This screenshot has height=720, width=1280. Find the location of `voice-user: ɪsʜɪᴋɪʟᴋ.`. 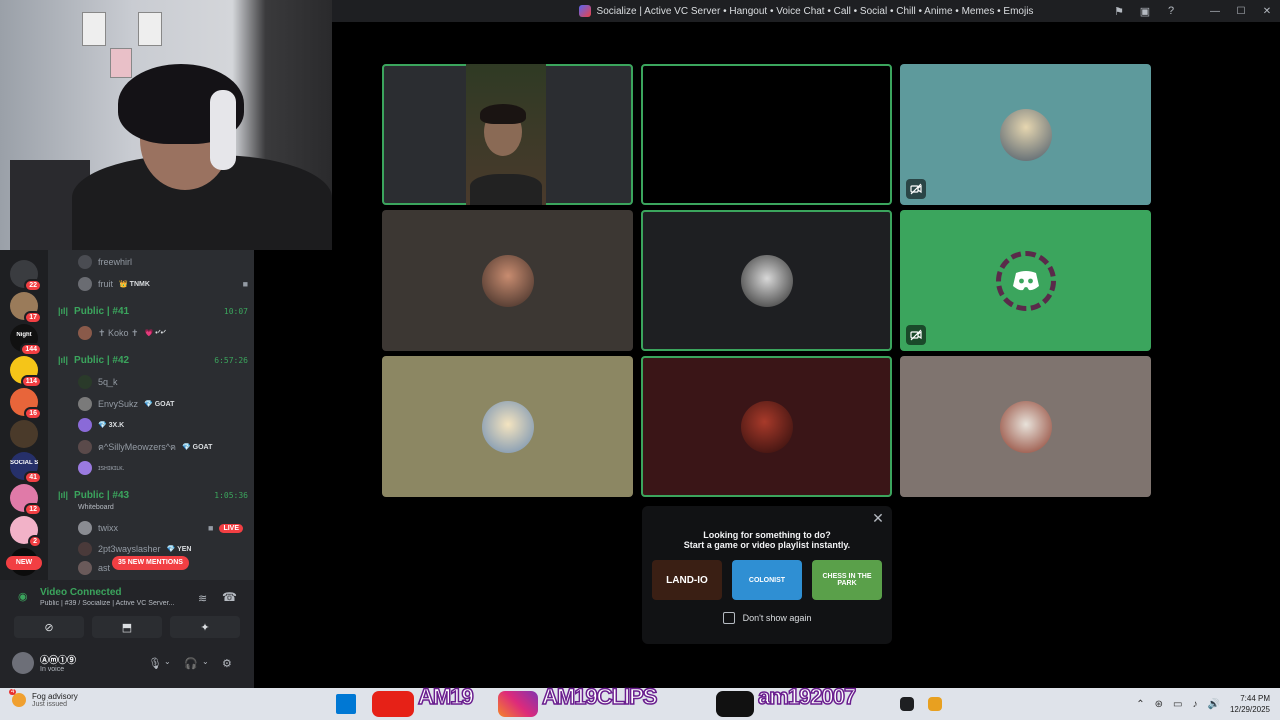

voice-user: ɪsʜɪᴋɪʟᴋ. is located at coordinates (101, 468).